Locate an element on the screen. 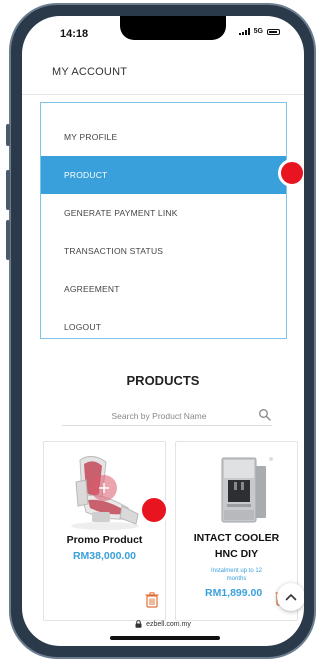 This screenshot has height=667, width=328. network-type: 5G is located at coordinates (258, 31).